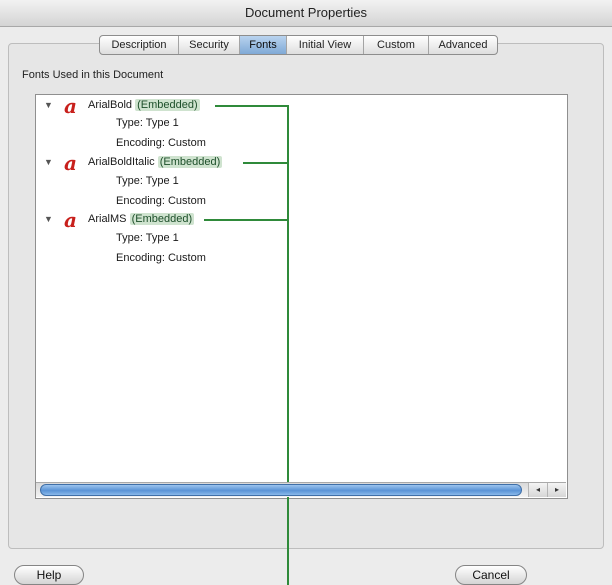  What do you see at coordinates (110, 105) in the screenshot?
I see `font-name: ArialBold` at bounding box center [110, 105].